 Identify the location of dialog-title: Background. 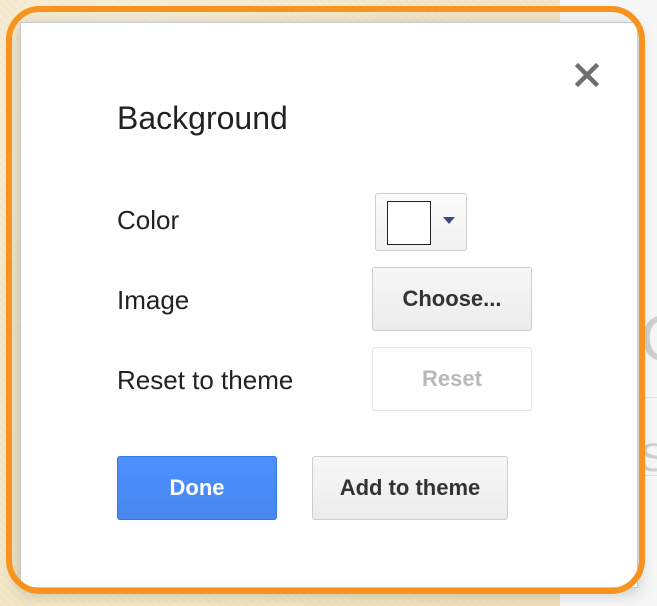
(202, 118).